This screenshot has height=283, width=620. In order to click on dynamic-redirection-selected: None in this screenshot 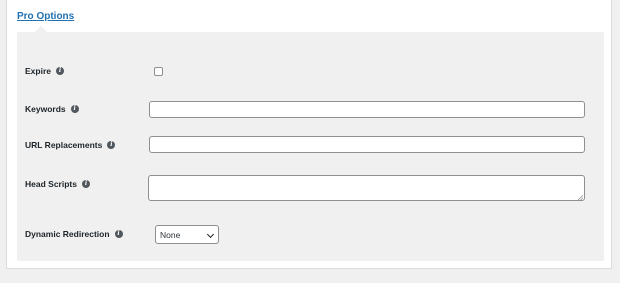, I will do `click(170, 234)`.